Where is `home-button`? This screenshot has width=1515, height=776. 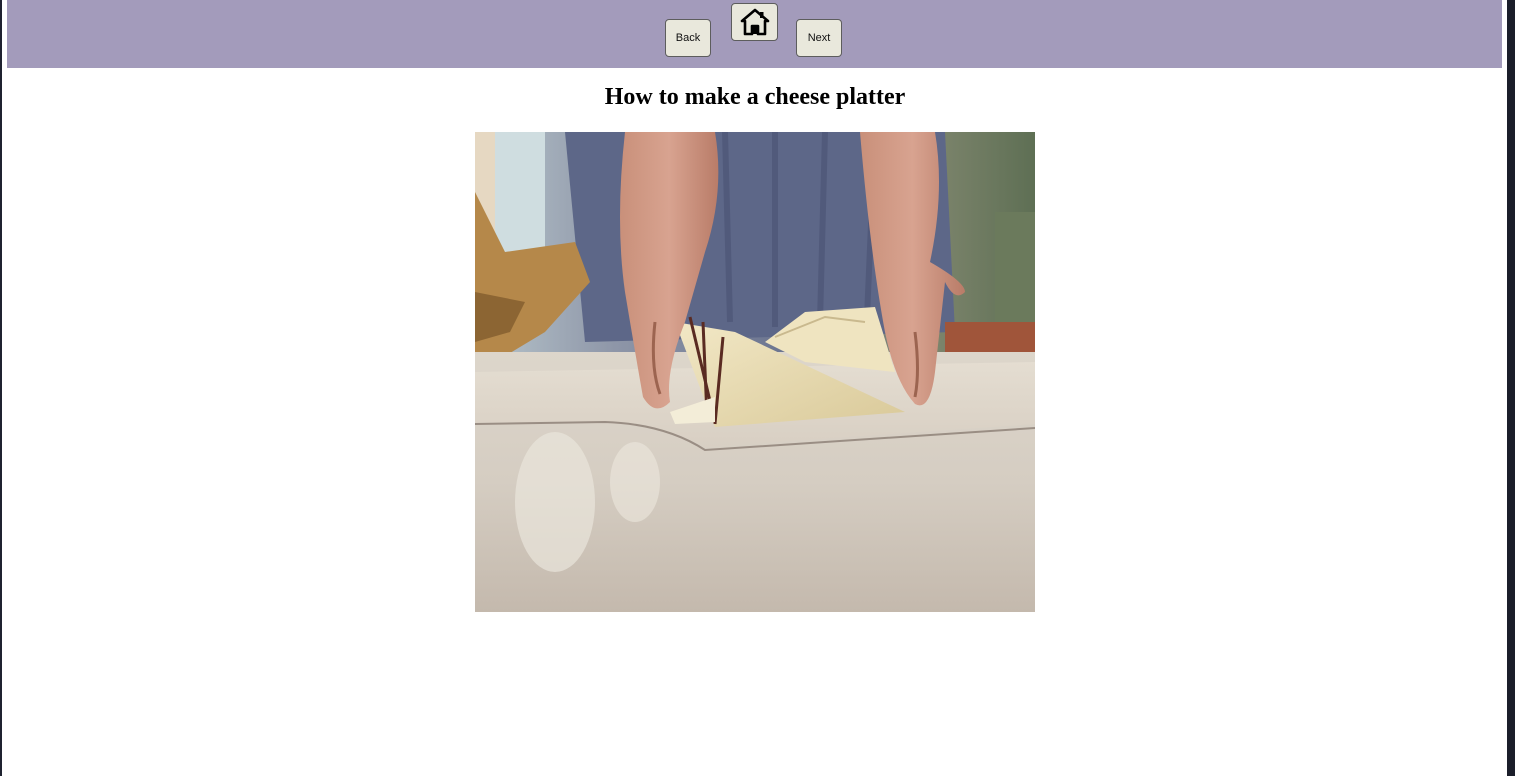 home-button is located at coordinates (754, 22).